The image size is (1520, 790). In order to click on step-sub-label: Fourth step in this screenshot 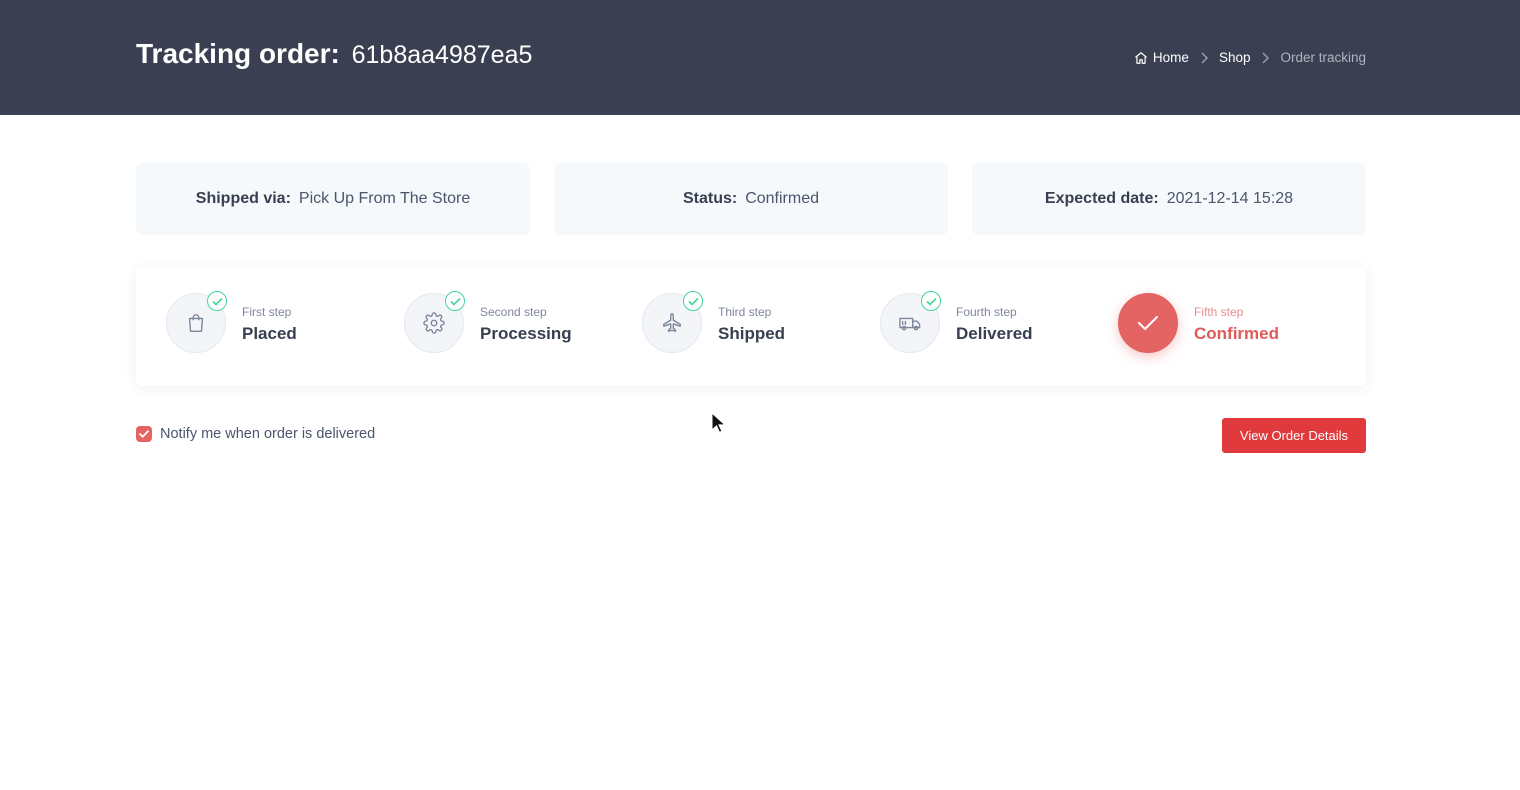, I will do `click(986, 312)`.